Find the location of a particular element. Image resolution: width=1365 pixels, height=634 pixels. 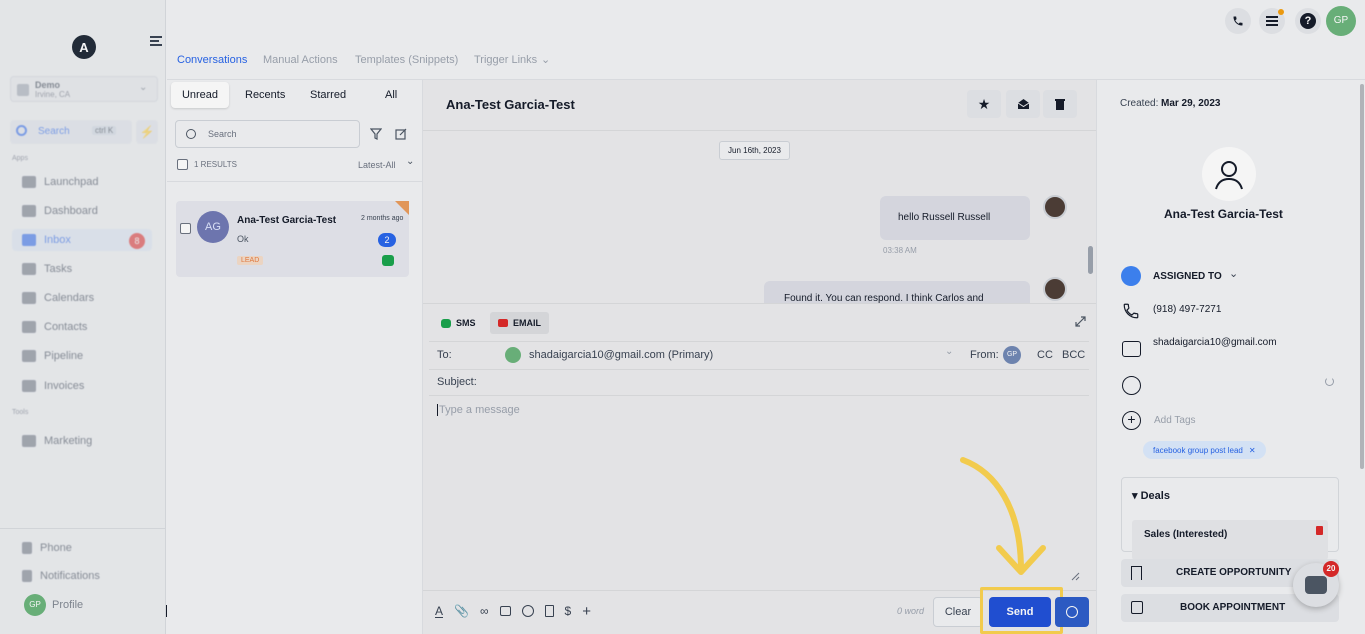

results-count: 1 RESULTS is located at coordinates (215, 164).